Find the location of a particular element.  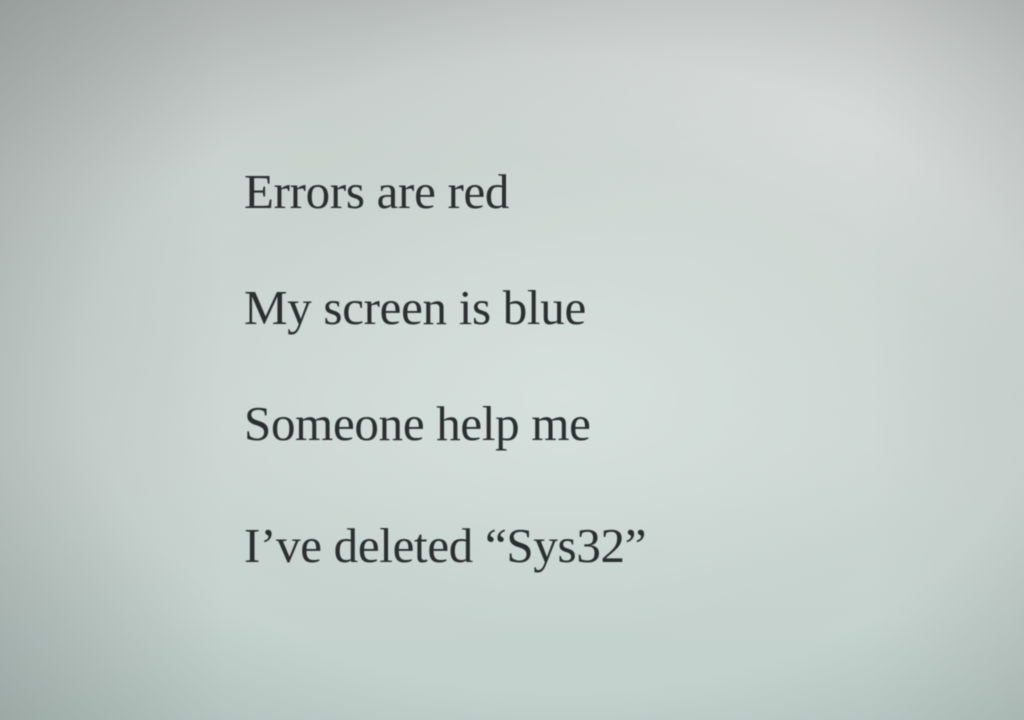

poem-line-4: I’ve deleted “Sys32” is located at coordinates (445, 545).